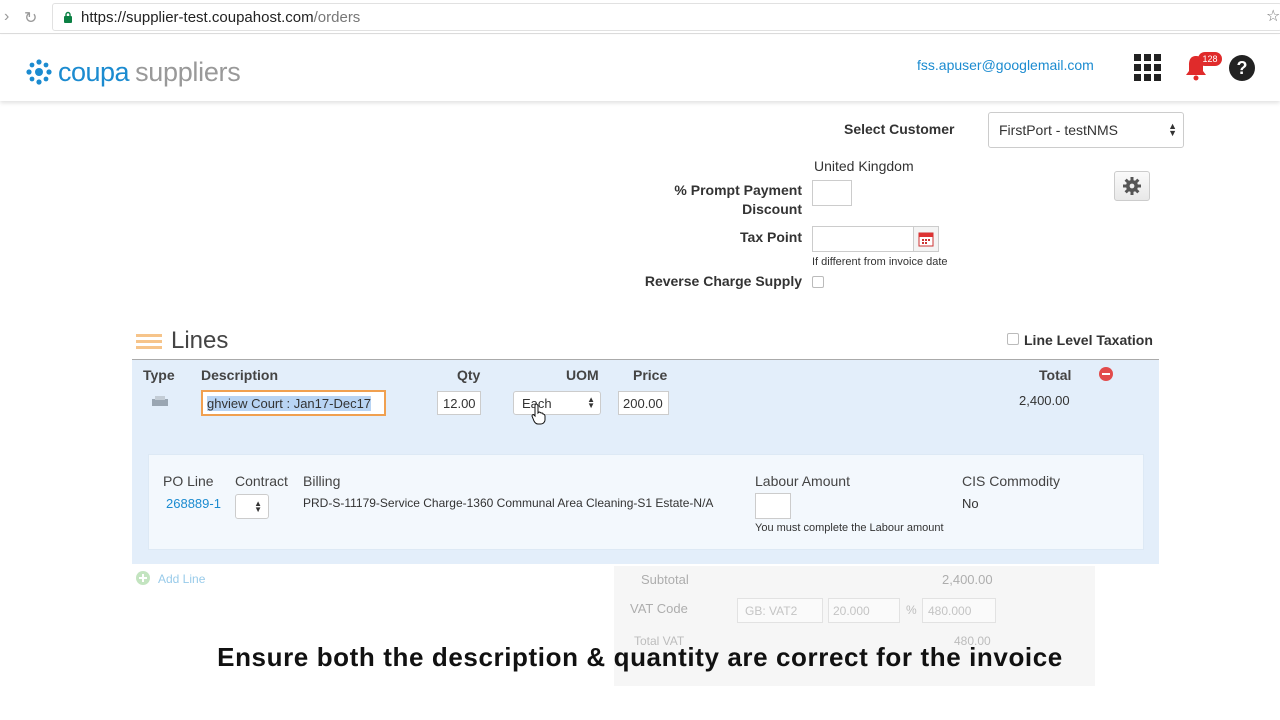 The width and height of the screenshot is (1280, 720). Describe the element at coordinates (650, 375) in the screenshot. I see `column-header-price: Price` at that location.